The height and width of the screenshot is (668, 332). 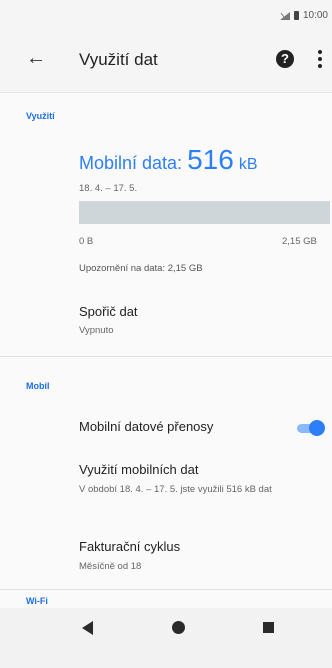 I want to click on data-saver-title: Spořič dat, so click(x=108, y=311).